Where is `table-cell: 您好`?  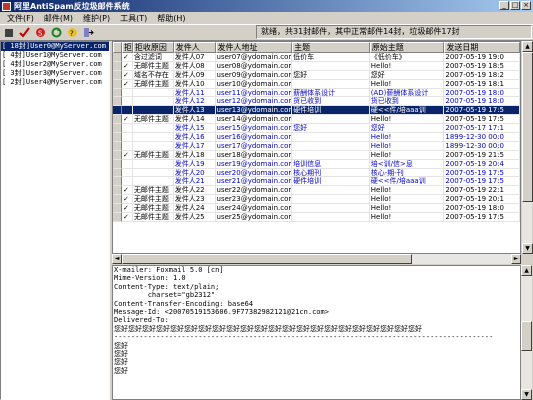 table-cell: 您好 is located at coordinates (331, 129).